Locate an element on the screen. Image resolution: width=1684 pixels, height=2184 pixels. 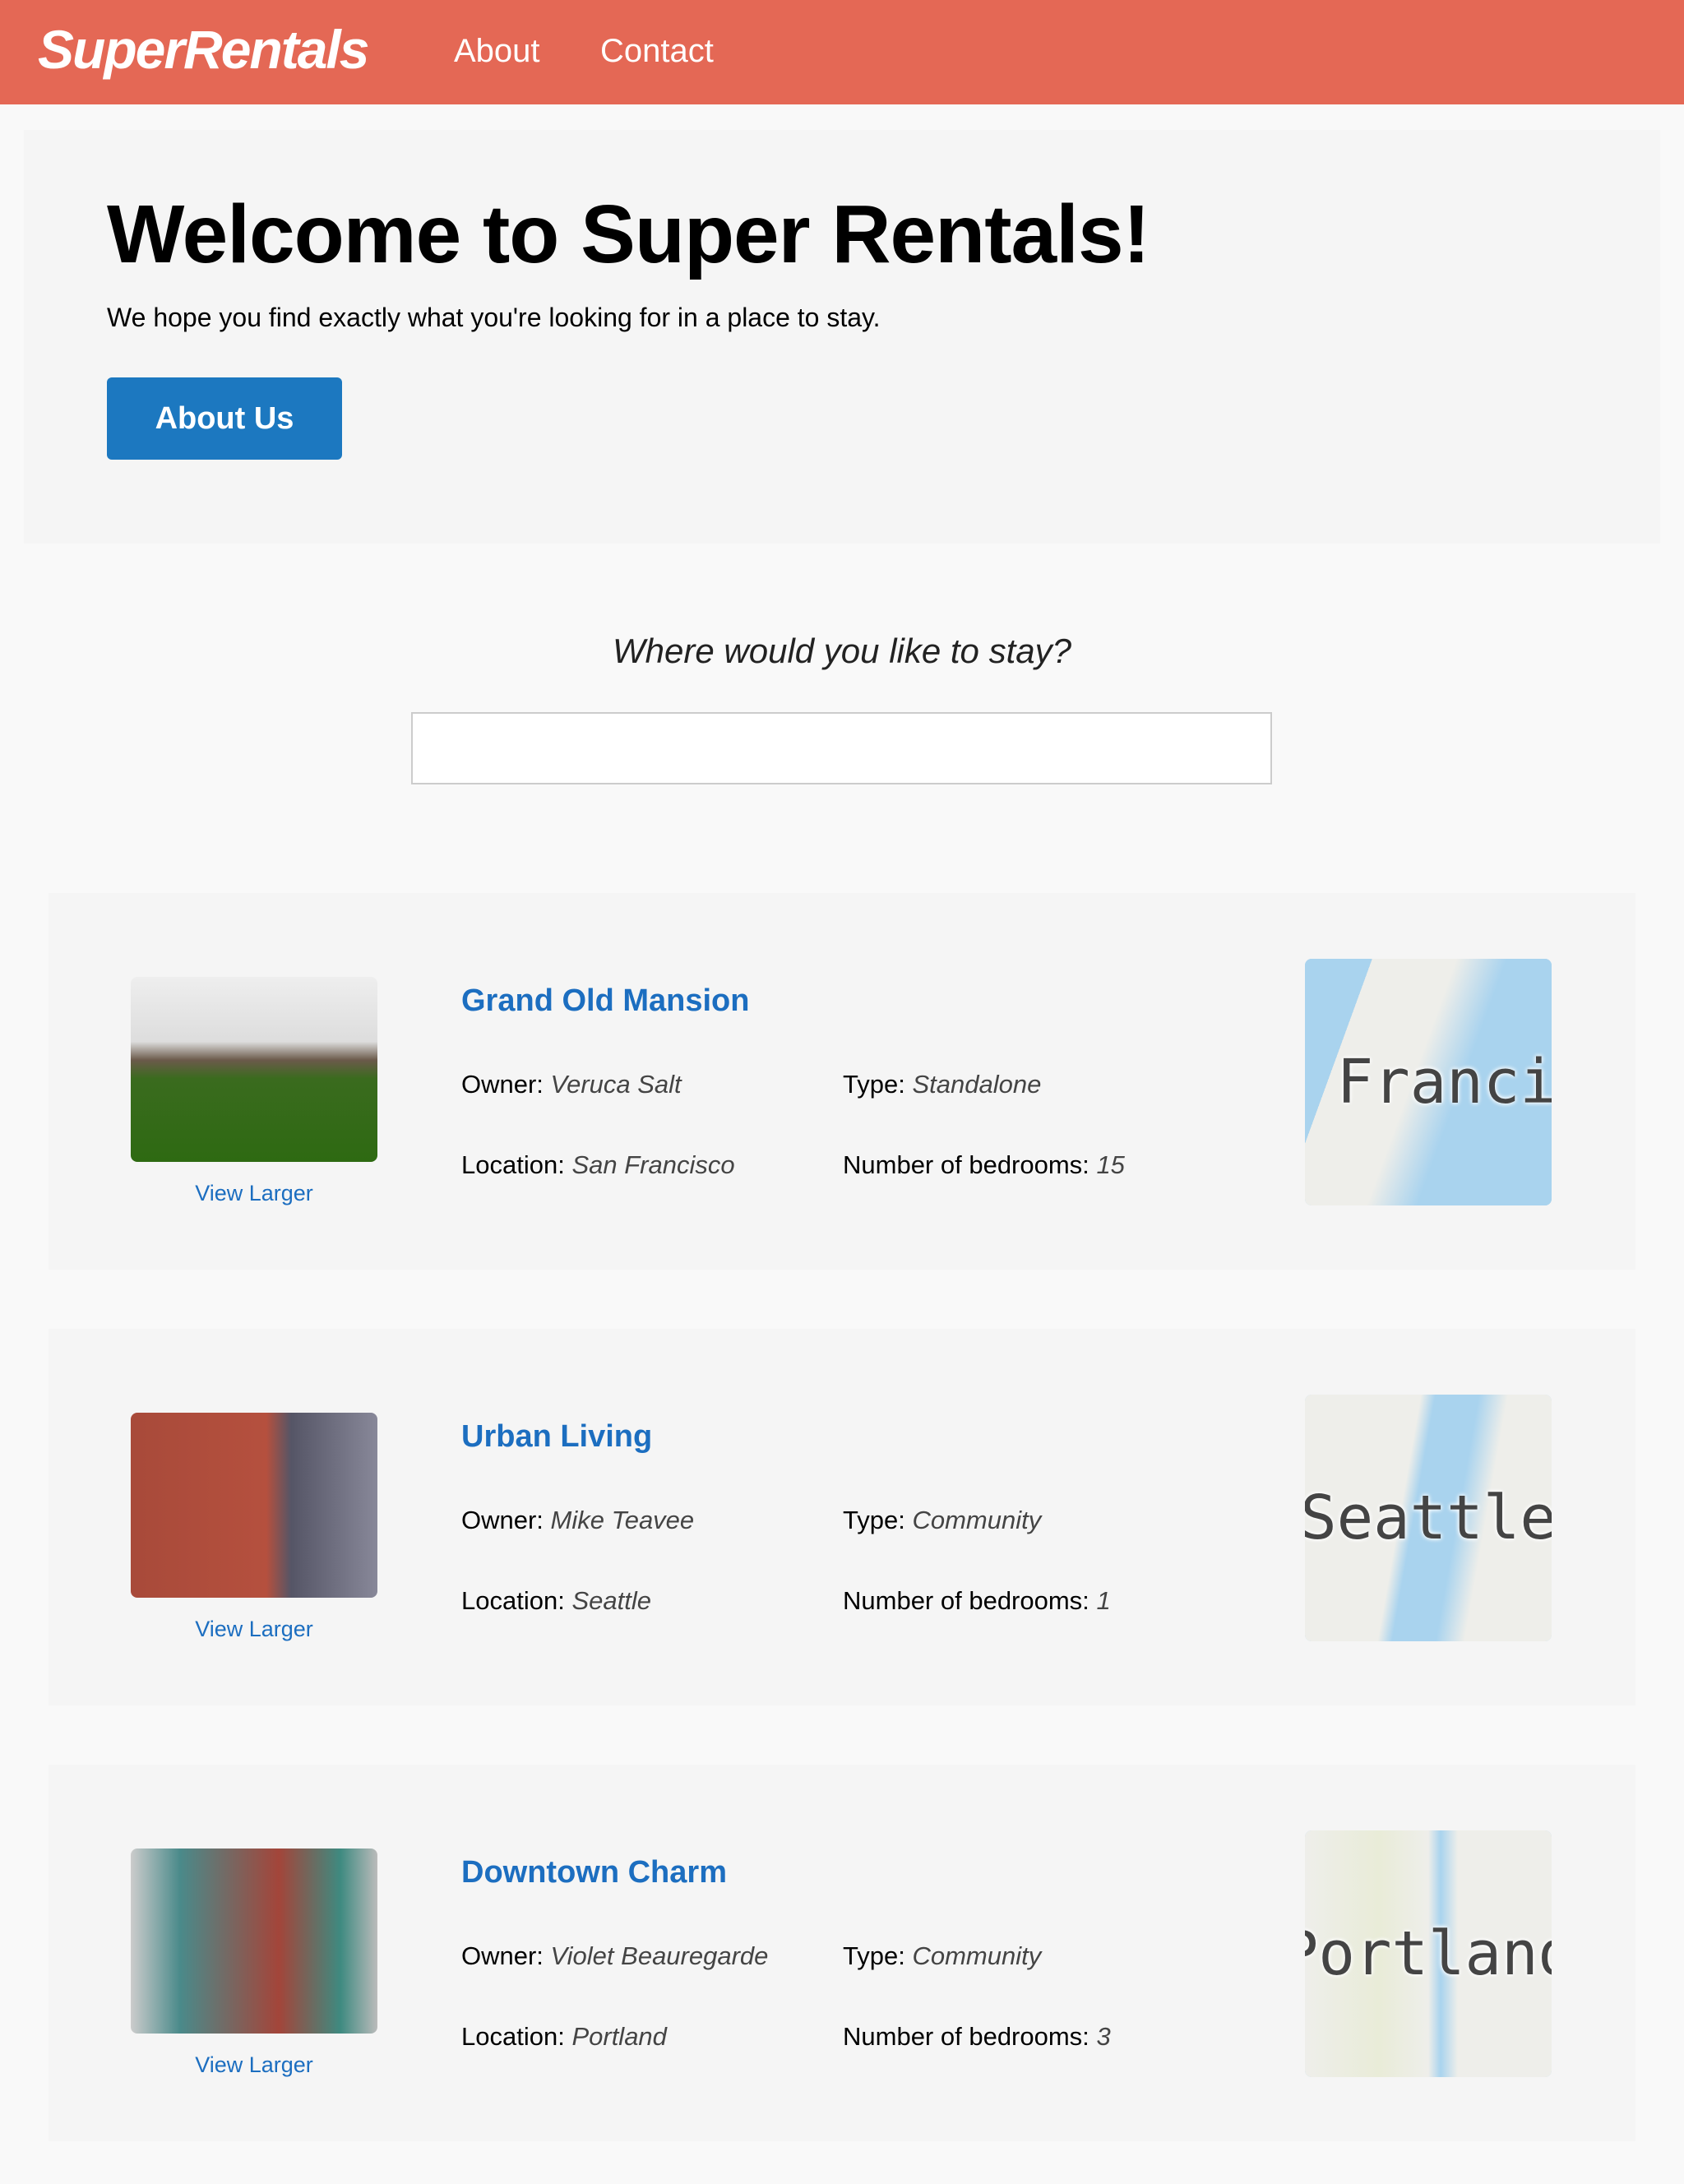
search-prompt: Where would you like to stay? is located at coordinates (842, 651).